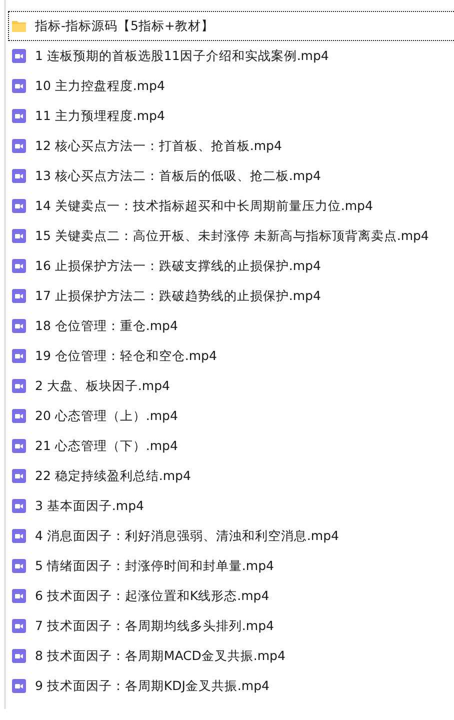 This screenshot has width=454, height=720. What do you see at coordinates (231, 476) in the screenshot?
I see `file-row: 22 稳定持续盈利总结.mp4` at bounding box center [231, 476].